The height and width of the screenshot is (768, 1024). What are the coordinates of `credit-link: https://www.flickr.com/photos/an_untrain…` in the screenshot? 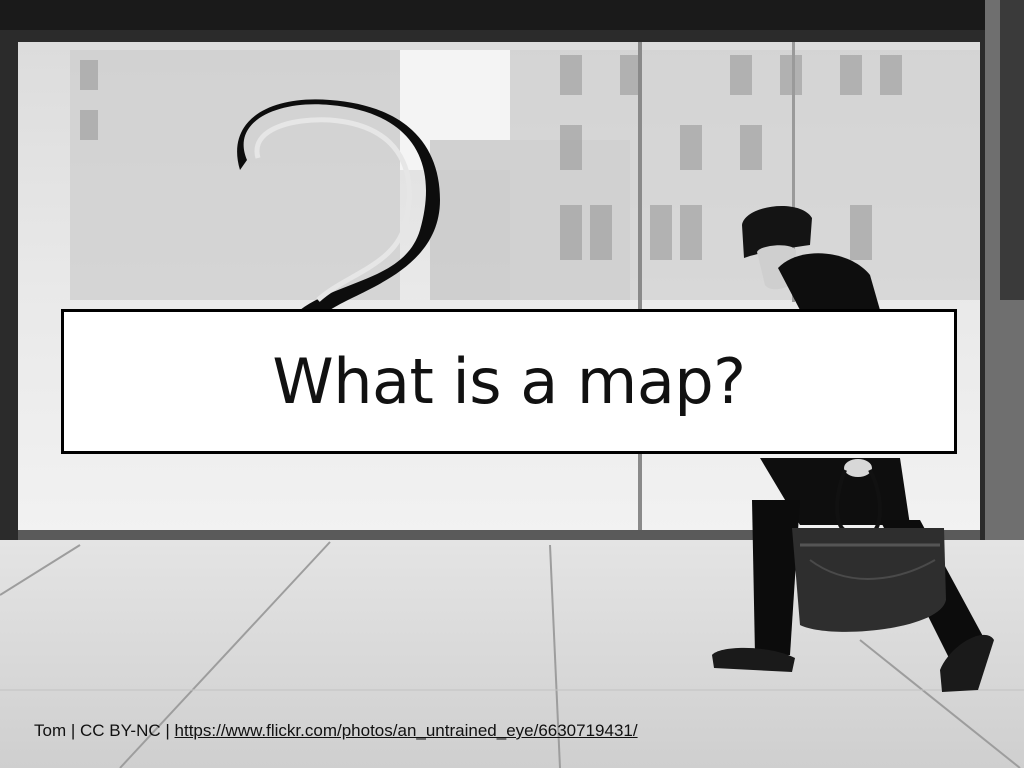 It's located at (406, 730).